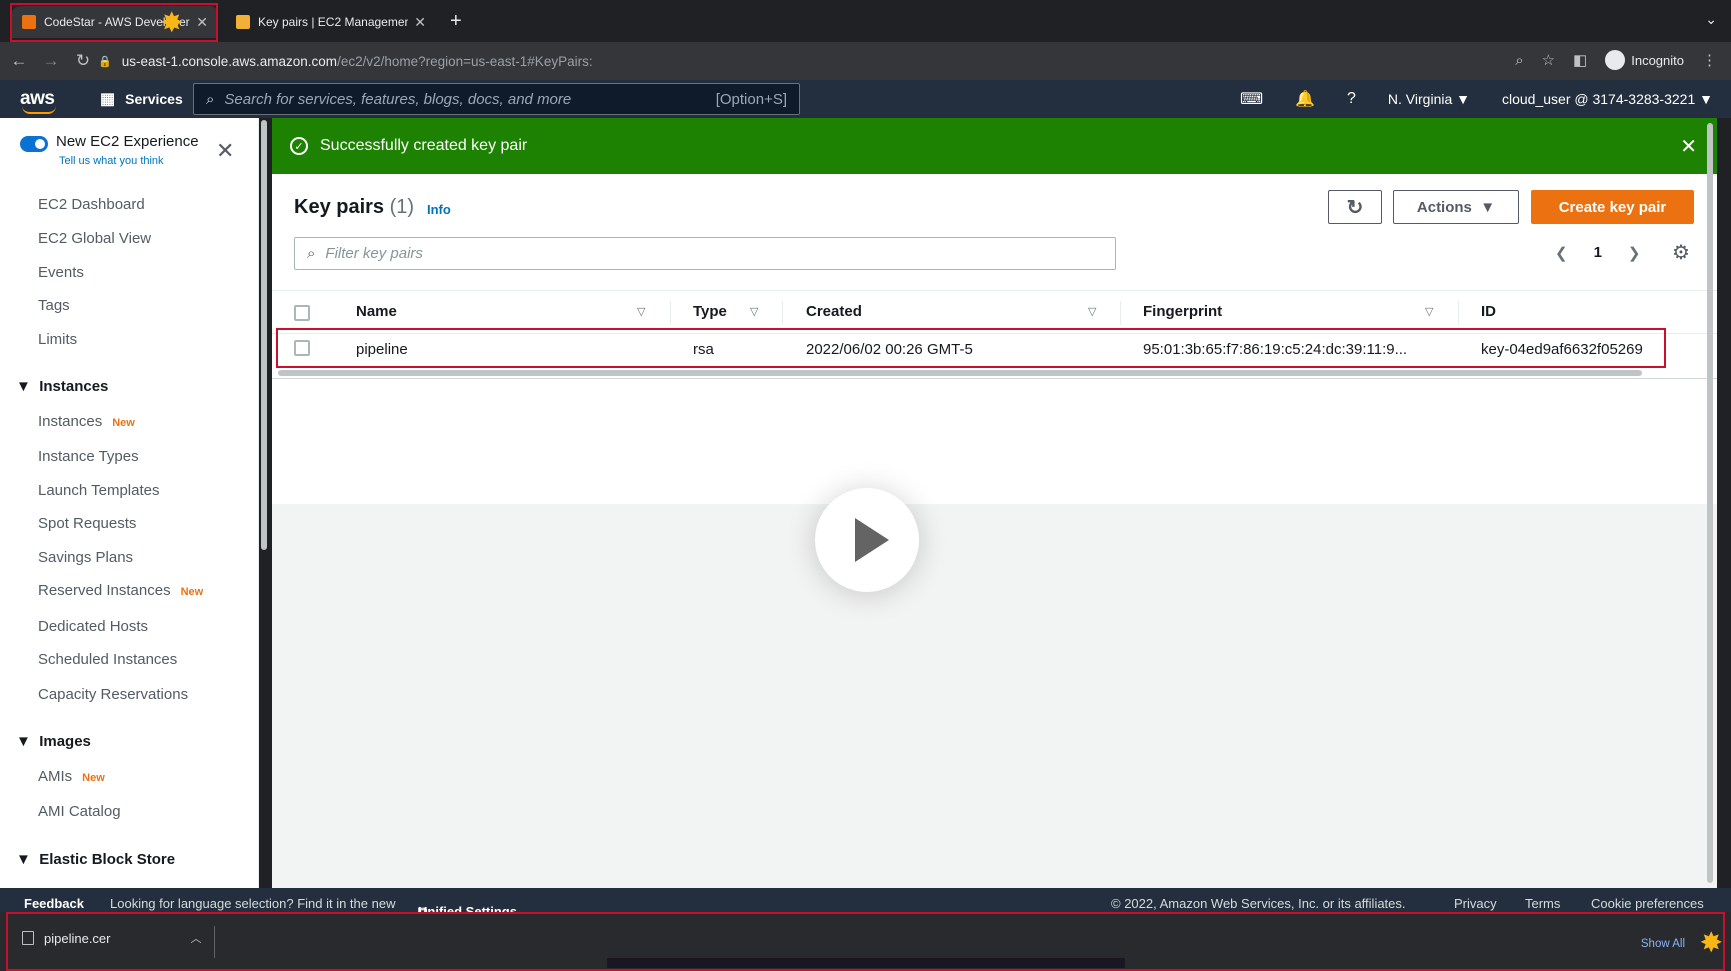  Describe the element at coordinates (107, 659) in the screenshot. I see `sidebar-item-scheduled-instances: Scheduled Instances` at that location.